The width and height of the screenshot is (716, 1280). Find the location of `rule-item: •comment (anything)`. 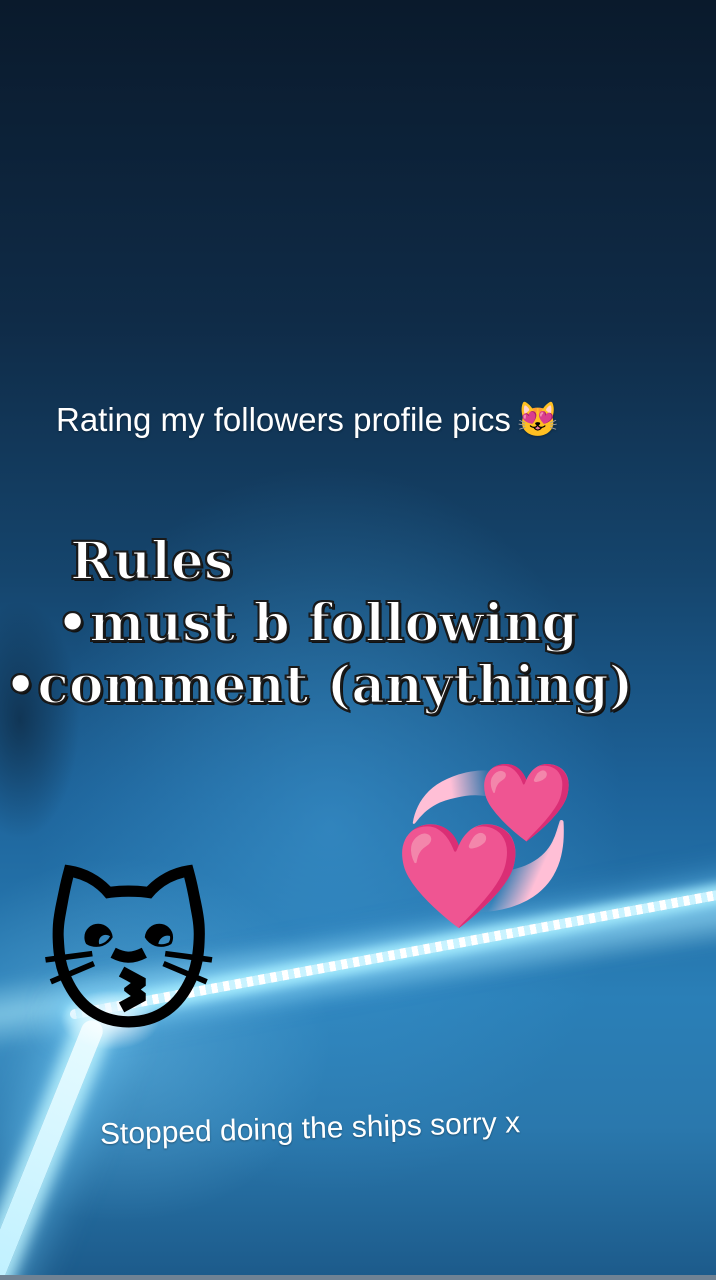

rule-item: •comment (anything) is located at coordinates (318, 685).